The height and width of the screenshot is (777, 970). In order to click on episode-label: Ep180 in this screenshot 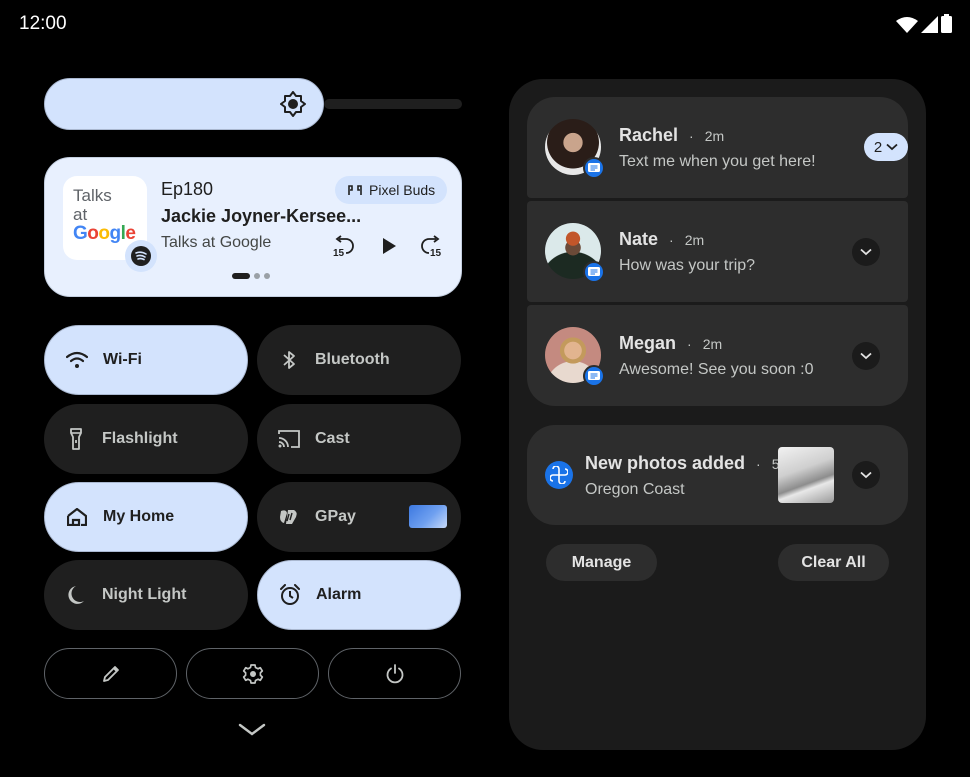, I will do `click(187, 189)`.